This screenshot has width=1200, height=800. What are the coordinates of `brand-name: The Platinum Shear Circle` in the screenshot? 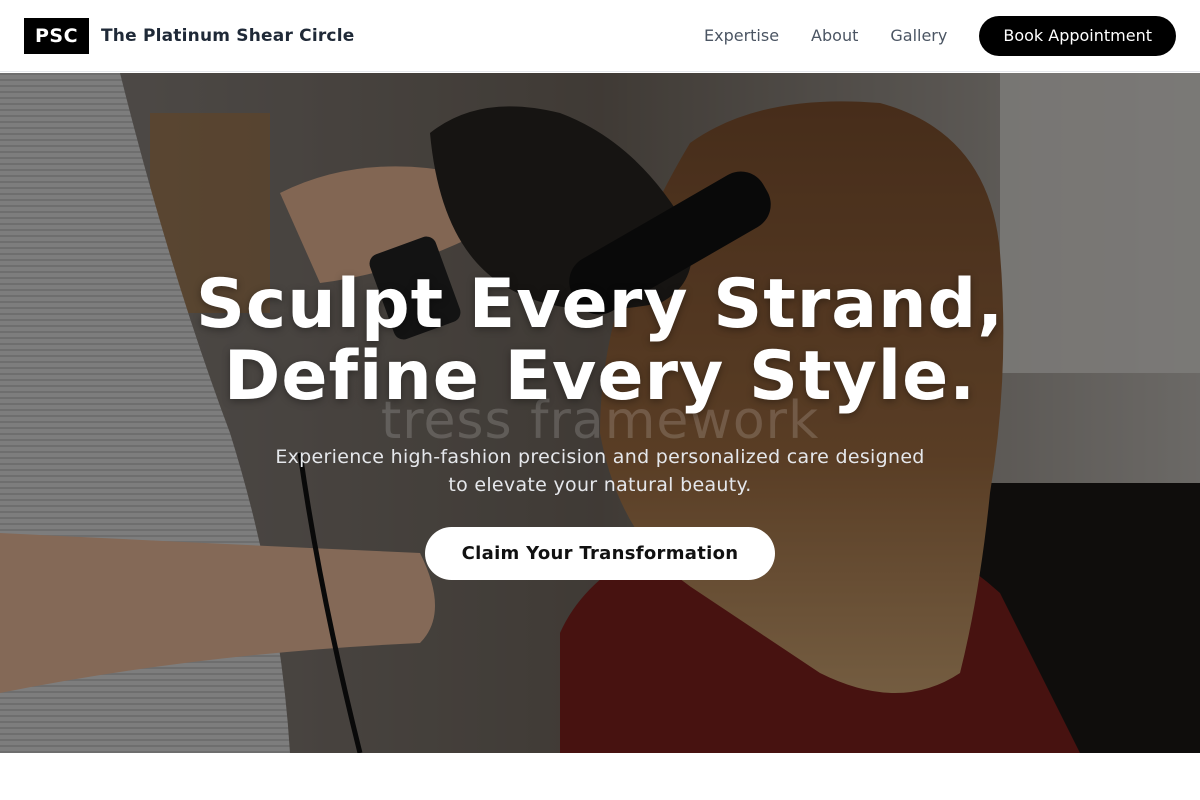 It's located at (228, 35).